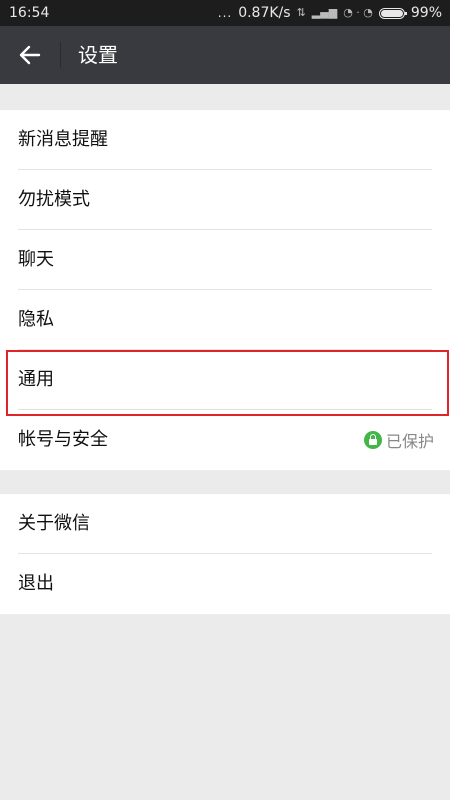 Image resolution: width=450 pixels, height=800 pixels. I want to click on settings-item-do-not-disturb: 勿扰模式, so click(225, 200).